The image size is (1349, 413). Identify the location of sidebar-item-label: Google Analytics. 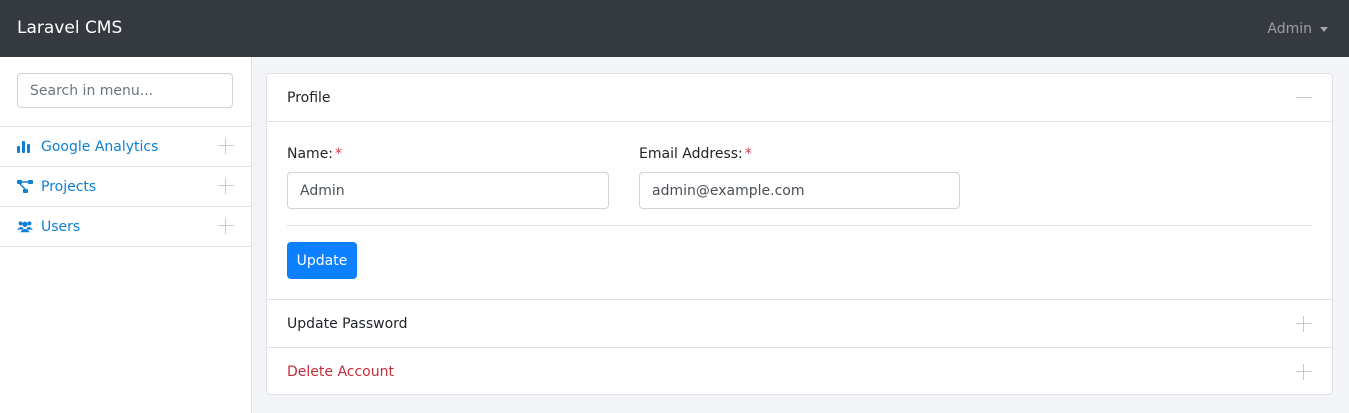
(100, 146).